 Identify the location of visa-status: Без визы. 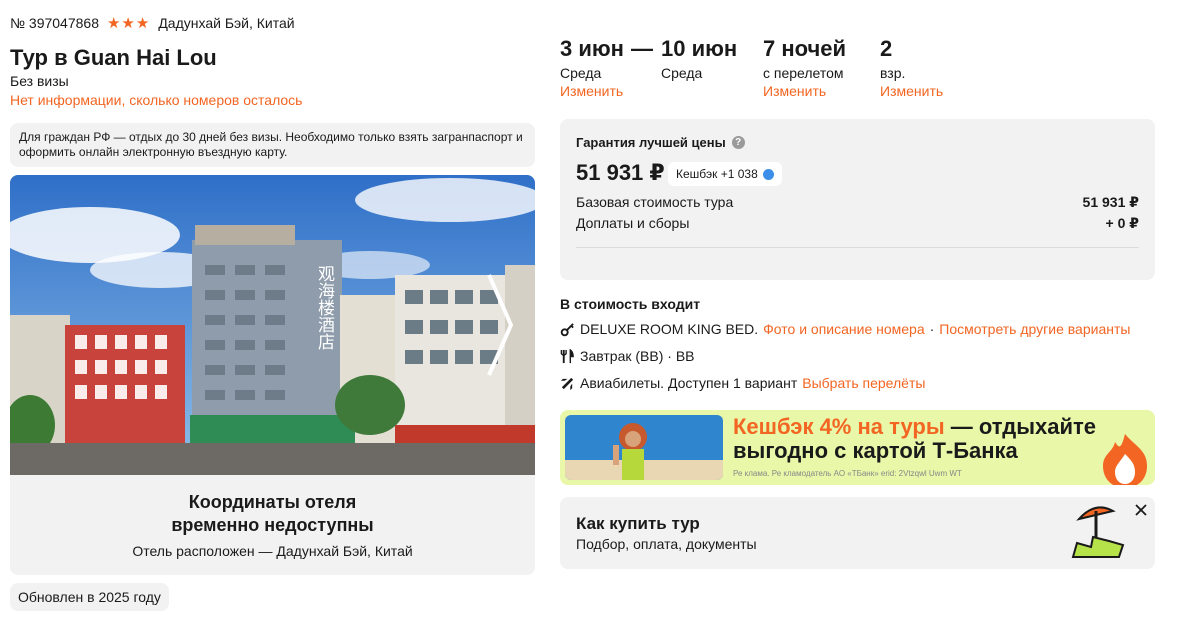
(39, 81).